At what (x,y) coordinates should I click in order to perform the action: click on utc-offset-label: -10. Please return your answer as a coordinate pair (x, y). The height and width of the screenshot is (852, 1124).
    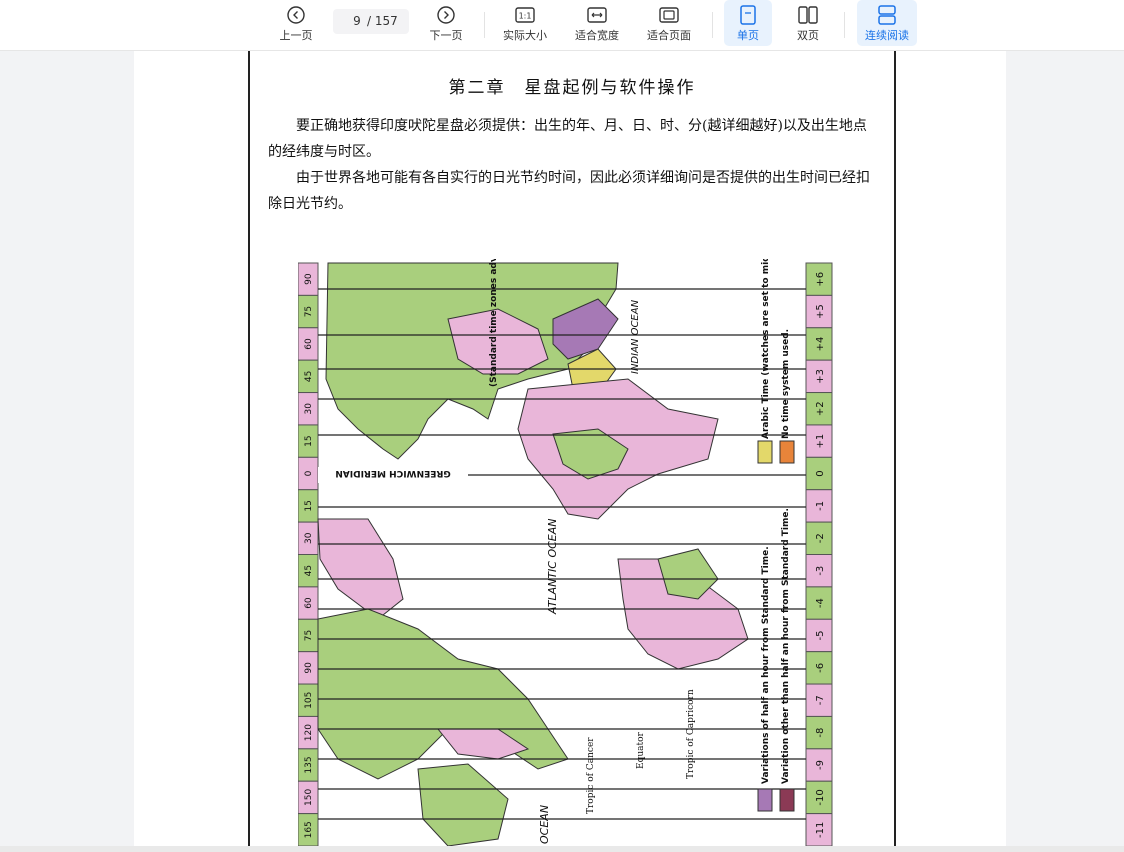
    Looking at the image, I should click on (820, 797).